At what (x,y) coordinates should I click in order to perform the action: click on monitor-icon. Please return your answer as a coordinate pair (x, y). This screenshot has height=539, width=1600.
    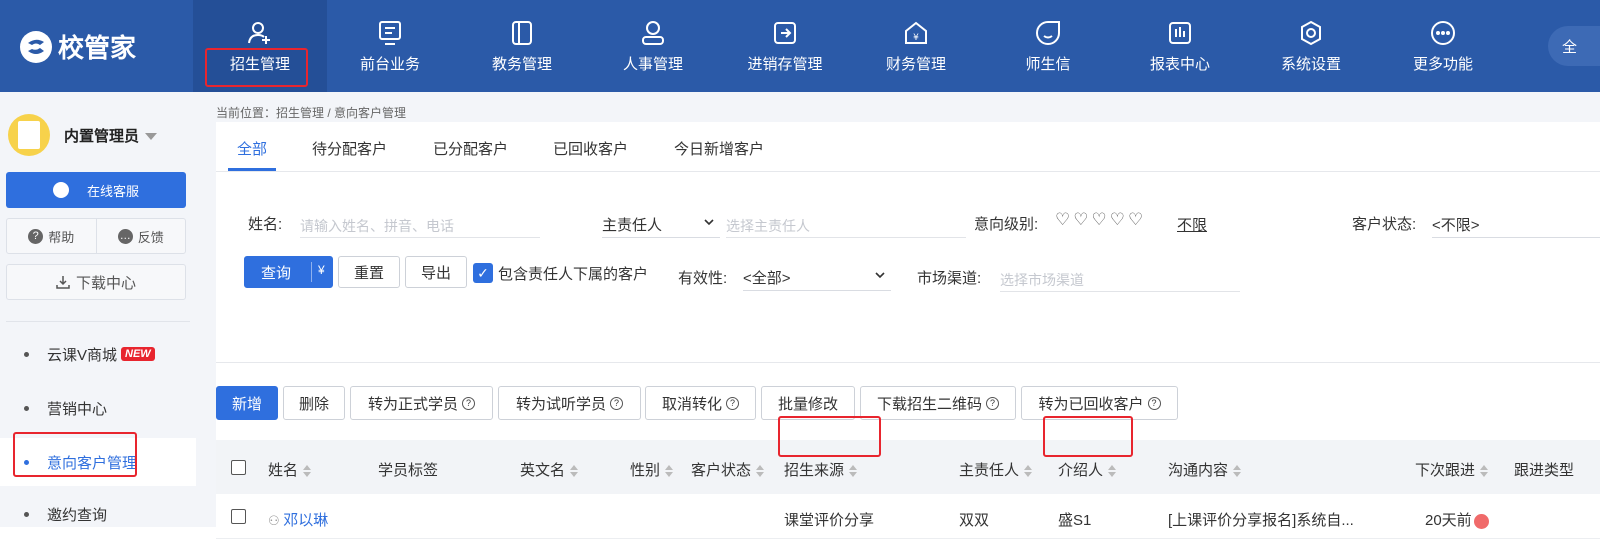
    Looking at the image, I should click on (390, 32).